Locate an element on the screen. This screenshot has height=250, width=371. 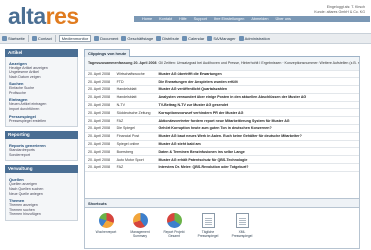
clipping-headline: TV-Beitrag N-TV zur Muster AG gesendet is located at coordinates (258, 105).